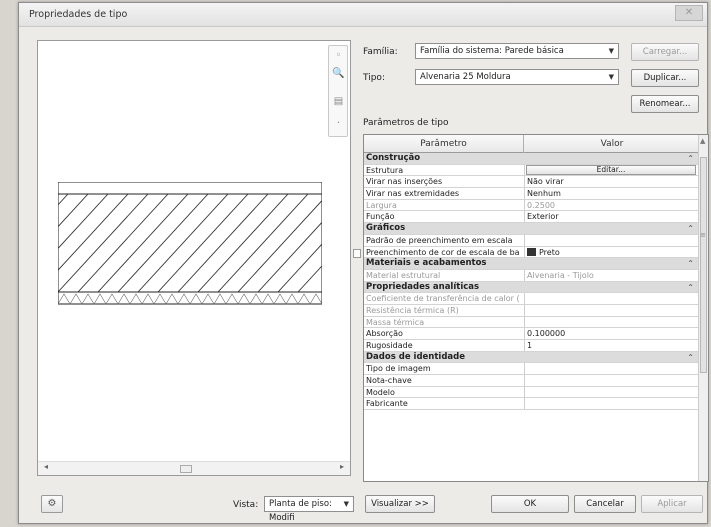 The width and height of the screenshot is (711, 527). I want to click on parameter-row: Tipo de imagem, so click(532, 369).